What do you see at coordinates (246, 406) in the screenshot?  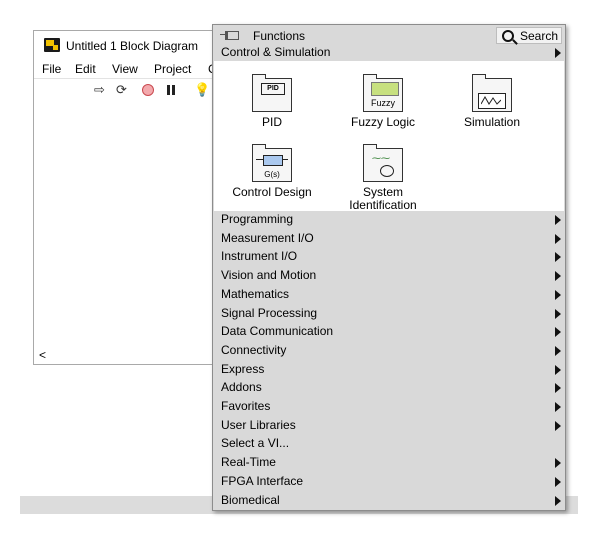 I see `palette-category-label: Favorites` at bounding box center [246, 406].